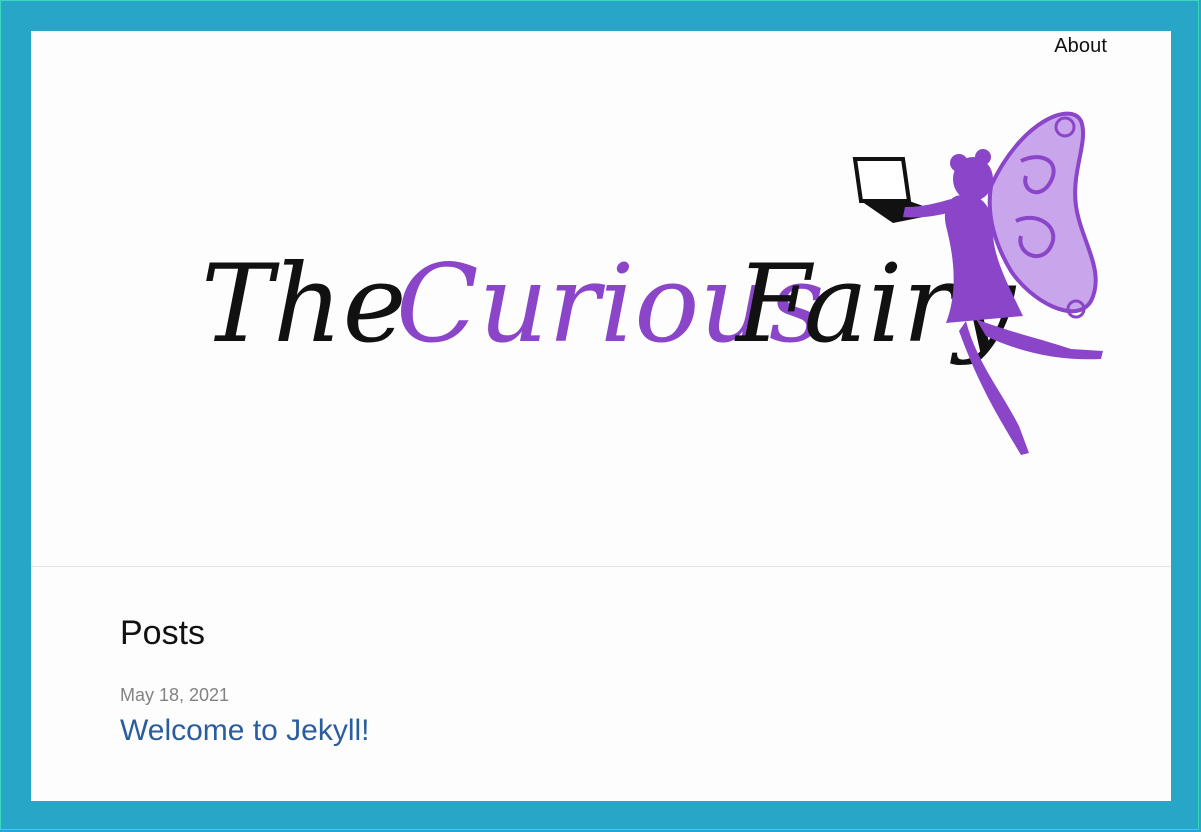 The width and height of the screenshot is (1201, 832). Describe the element at coordinates (163, 633) in the screenshot. I see `posts-heading: Posts` at that location.